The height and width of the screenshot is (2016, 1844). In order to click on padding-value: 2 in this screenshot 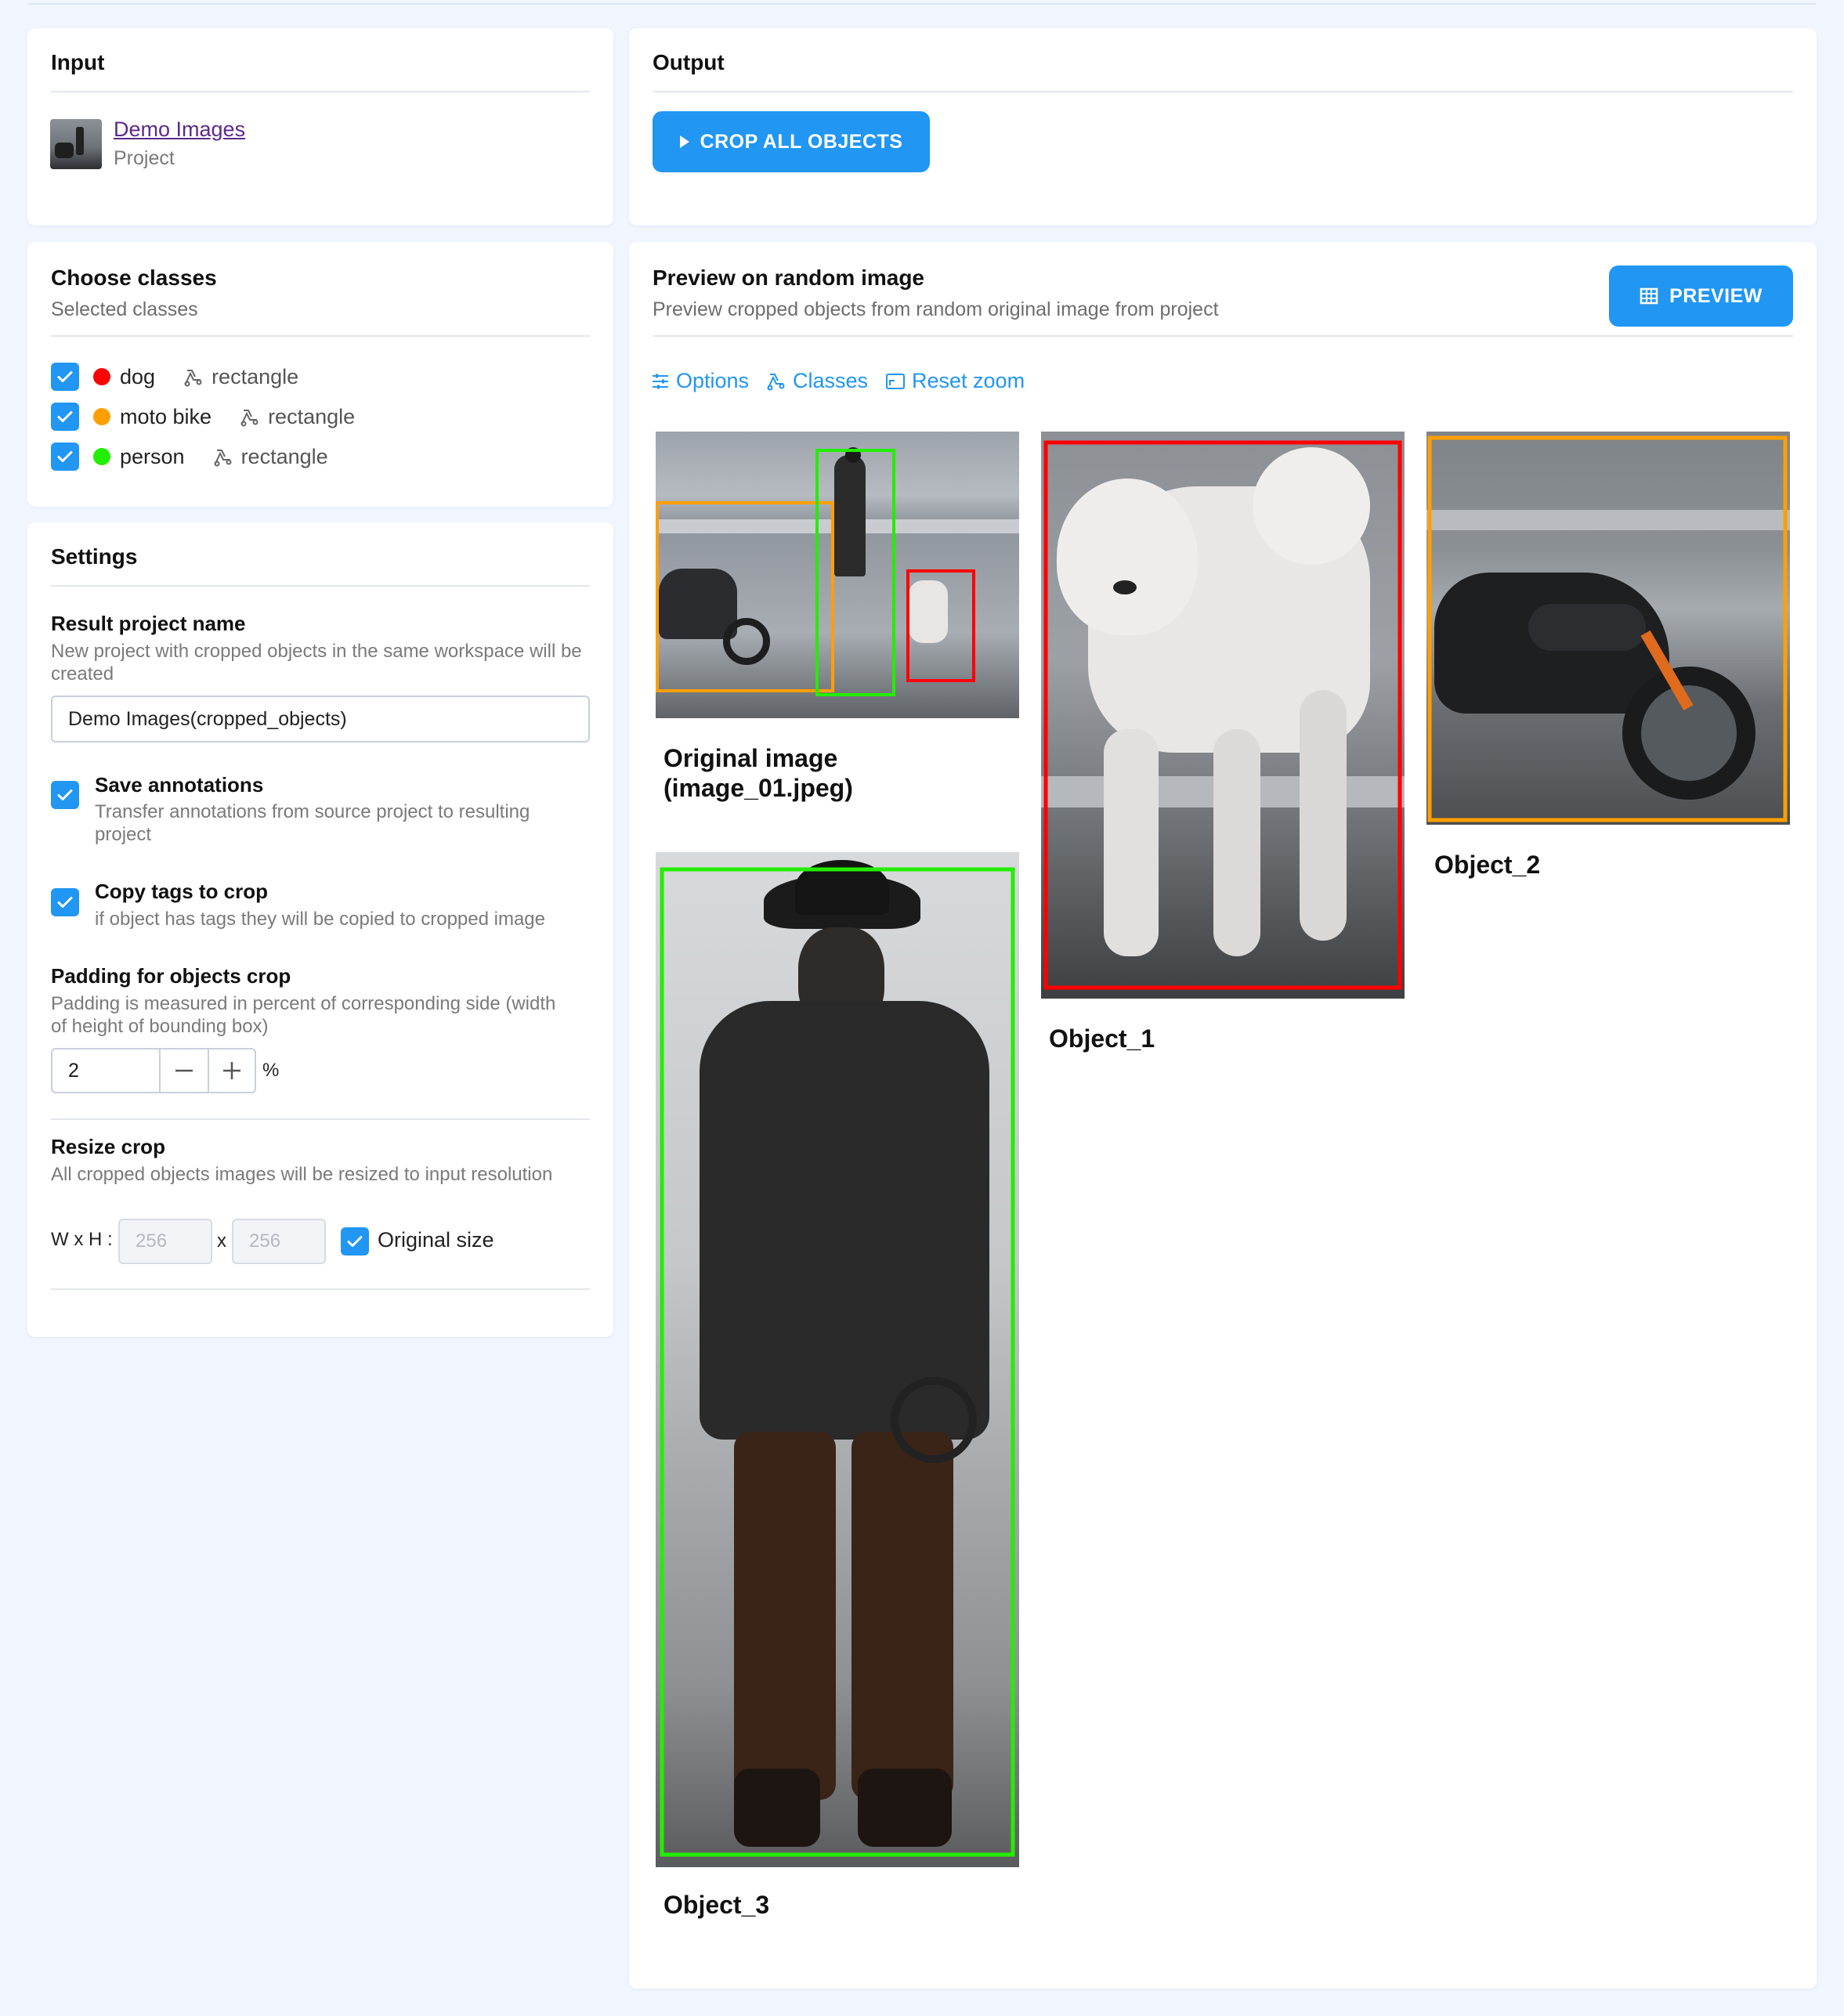, I will do `click(73, 1071)`.